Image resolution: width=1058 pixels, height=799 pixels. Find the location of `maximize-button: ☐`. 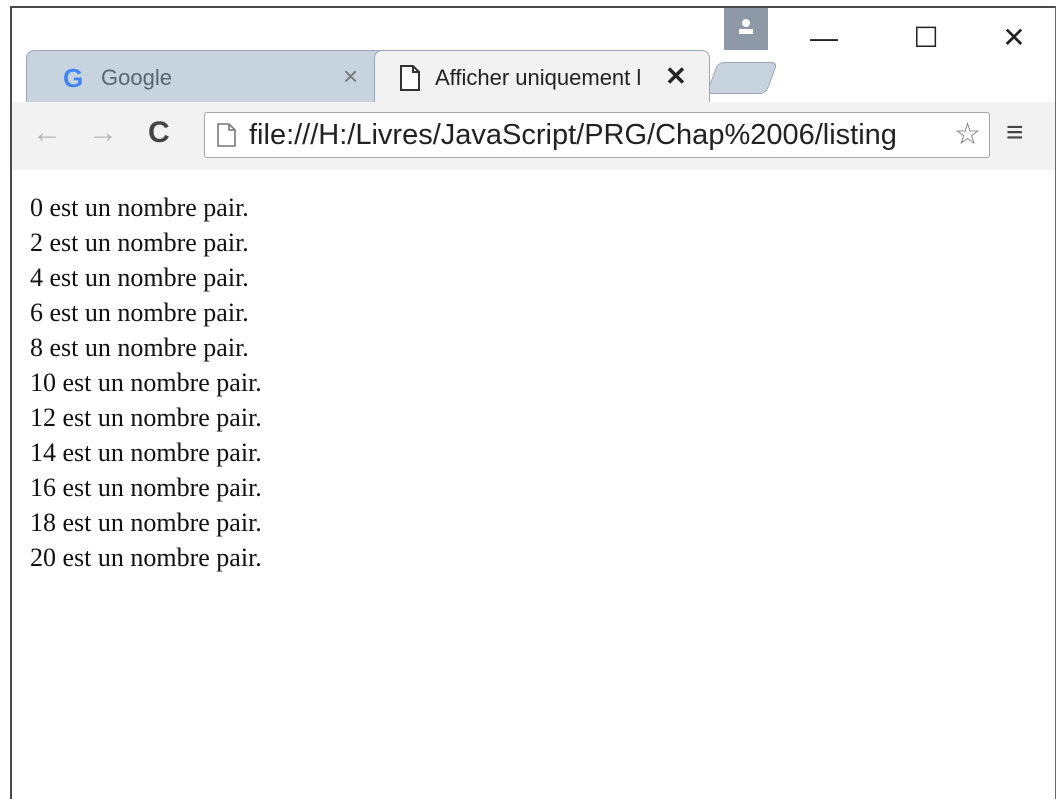

maximize-button: ☐ is located at coordinates (926, 38).